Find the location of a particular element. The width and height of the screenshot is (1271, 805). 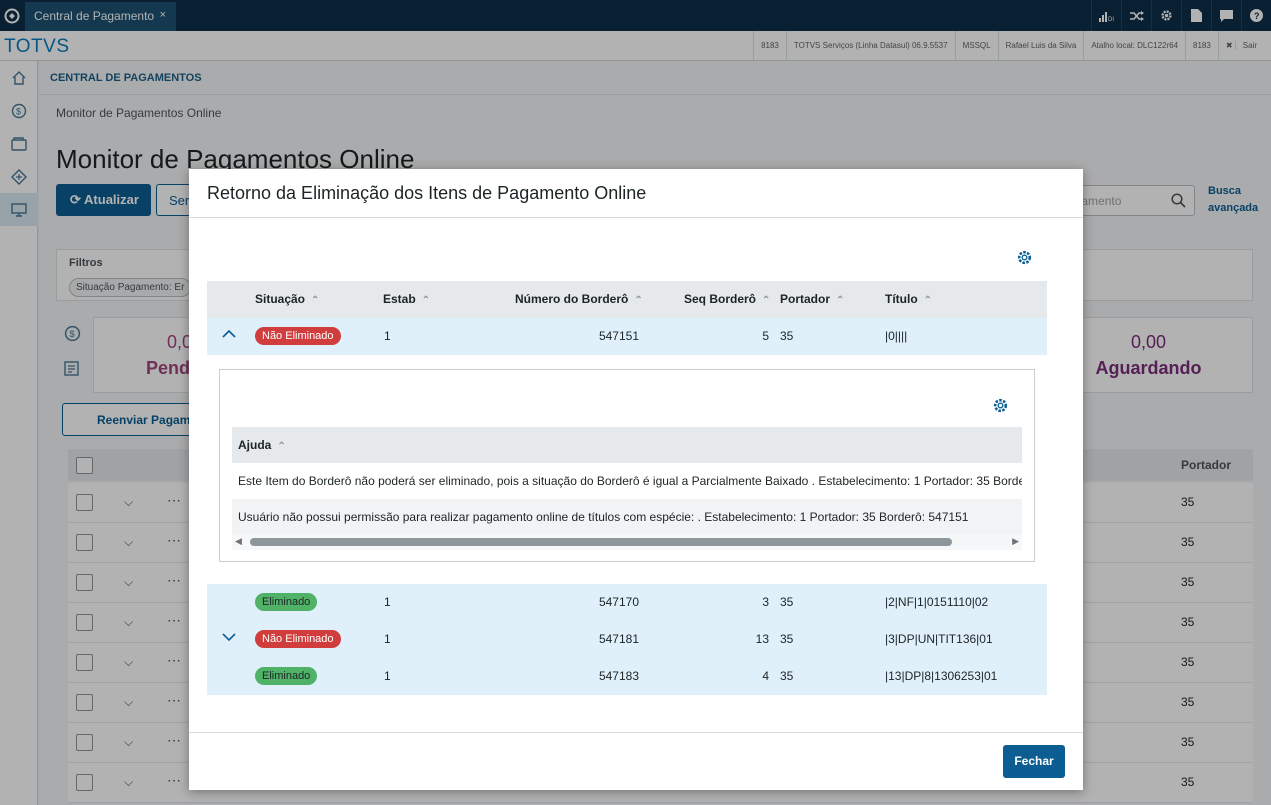

cell-numero: 547151 is located at coordinates (618, 336).